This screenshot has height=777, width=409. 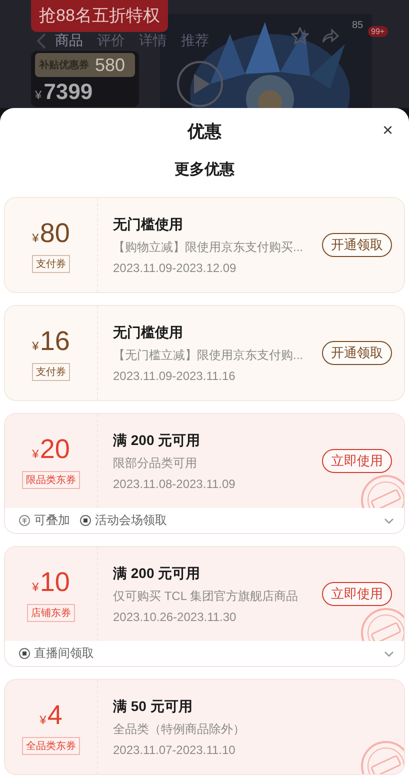 I want to click on coupon-description: 限部分品类可用, so click(x=155, y=463).